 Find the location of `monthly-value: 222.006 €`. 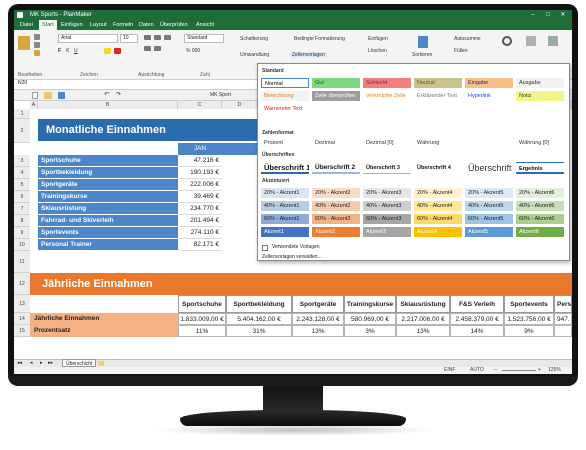

monthly-value: 222.006 € is located at coordinates (200, 185).